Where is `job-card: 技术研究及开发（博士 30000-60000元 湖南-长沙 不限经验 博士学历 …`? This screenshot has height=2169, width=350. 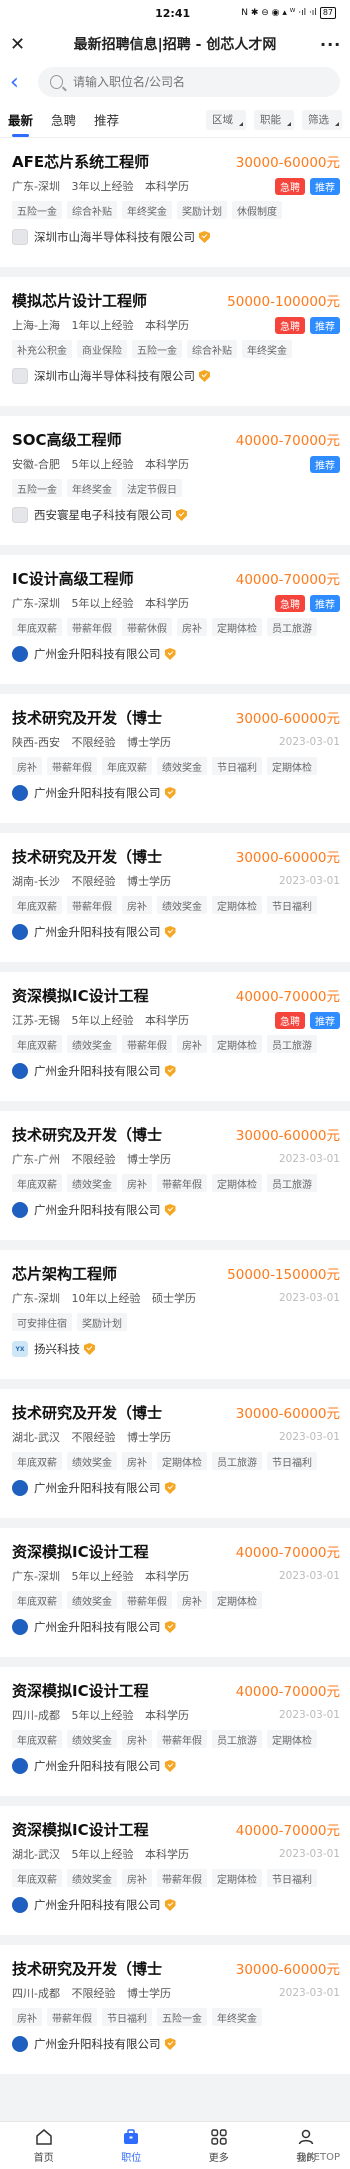
job-card: 技术研究及开发（博士 30000-60000元 湖南-长沙 不限经验 博士学历 … is located at coordinates (175, 897).